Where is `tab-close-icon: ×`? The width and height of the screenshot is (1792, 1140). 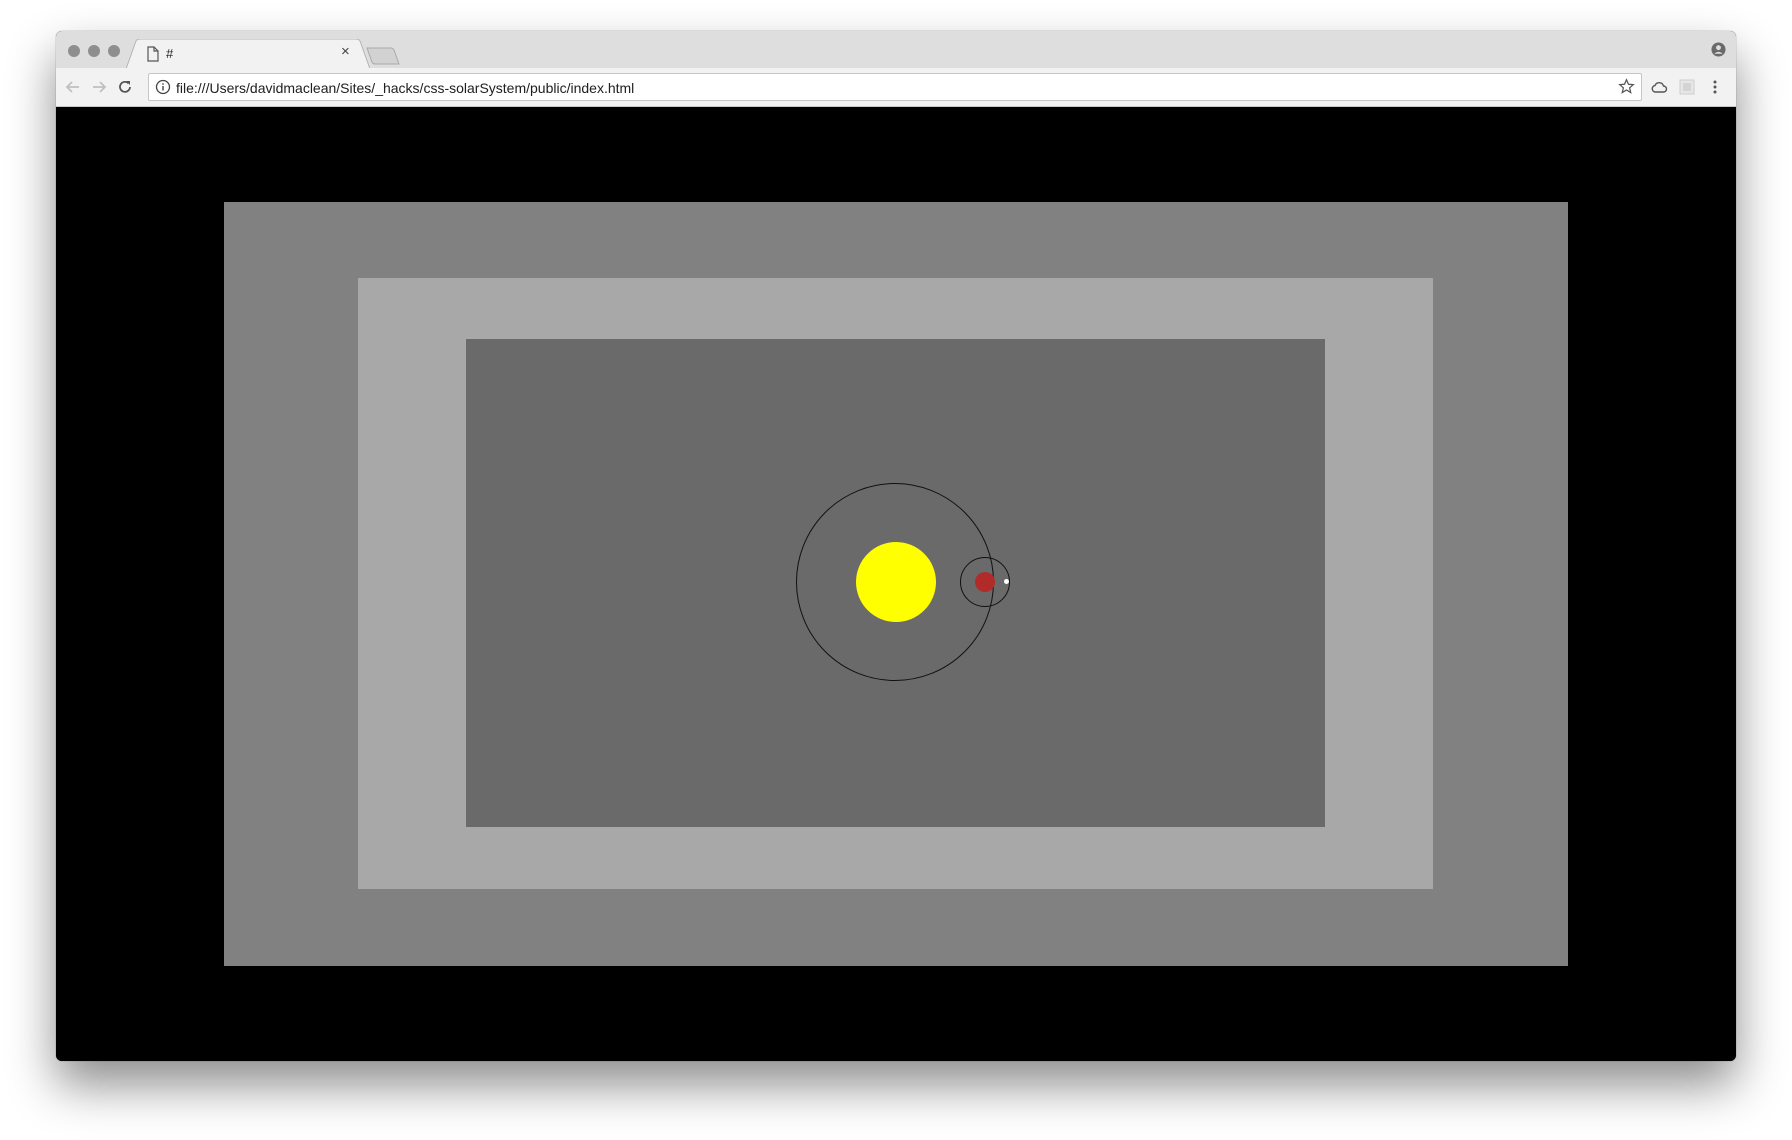
tab-close-icon: × is located at coordinates (345, 52).